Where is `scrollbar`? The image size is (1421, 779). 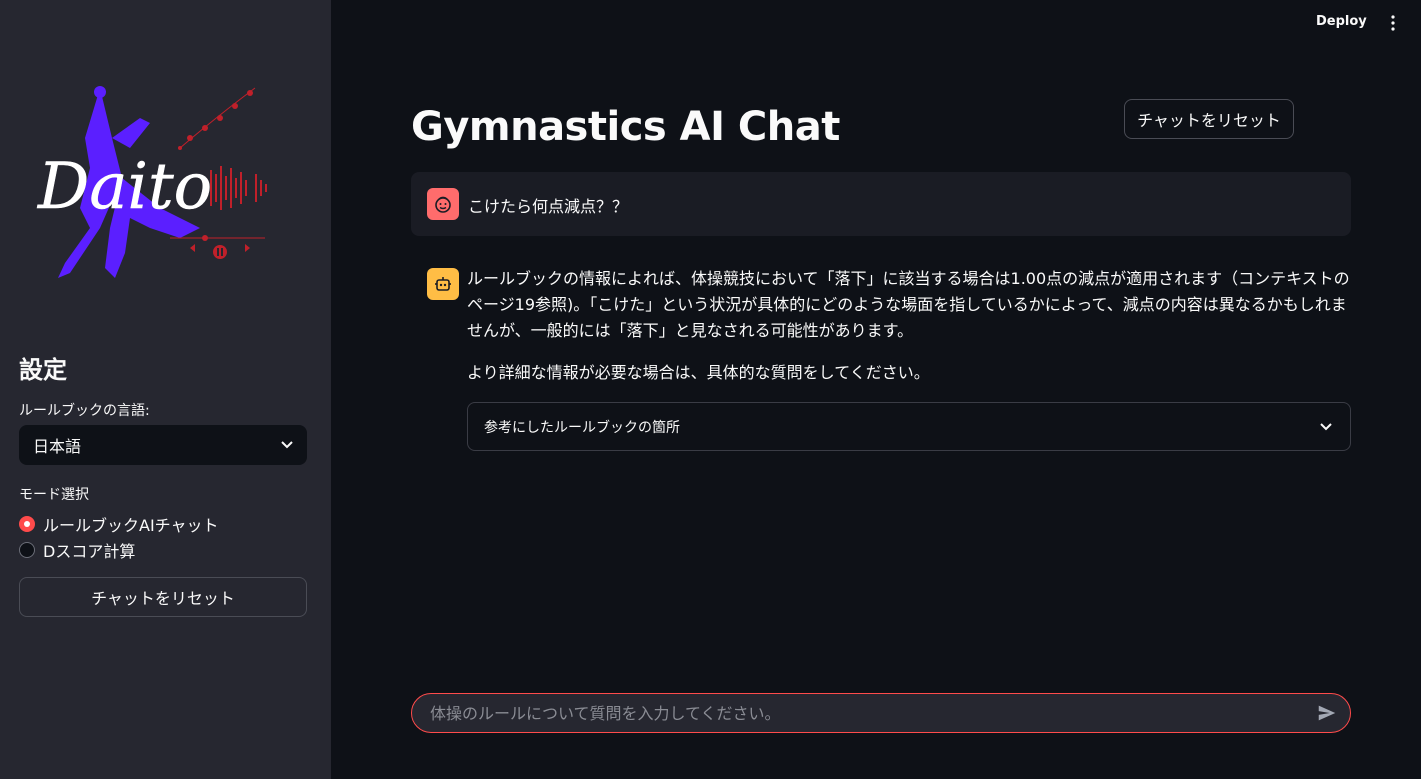
scrollbar is located at coordinates (1417, 389).